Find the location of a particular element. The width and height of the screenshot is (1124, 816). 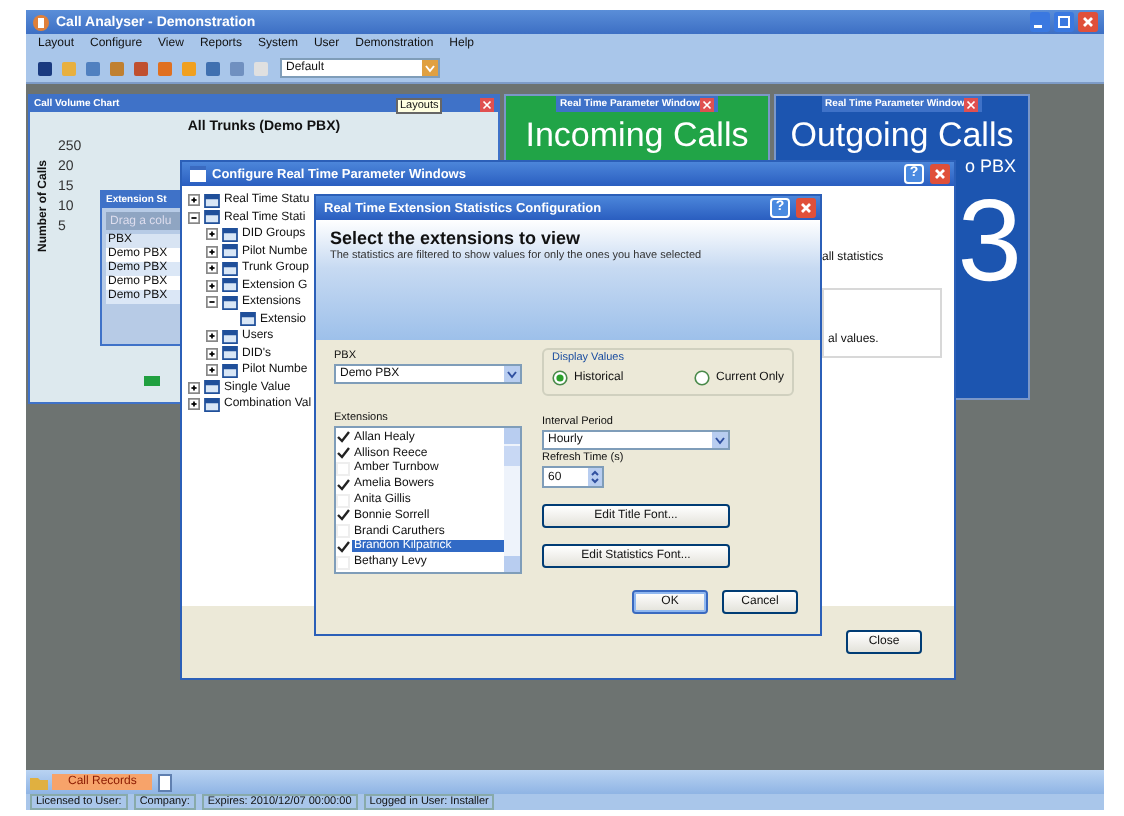

headline: Incoming Calls is located at coordinates (637, 136).